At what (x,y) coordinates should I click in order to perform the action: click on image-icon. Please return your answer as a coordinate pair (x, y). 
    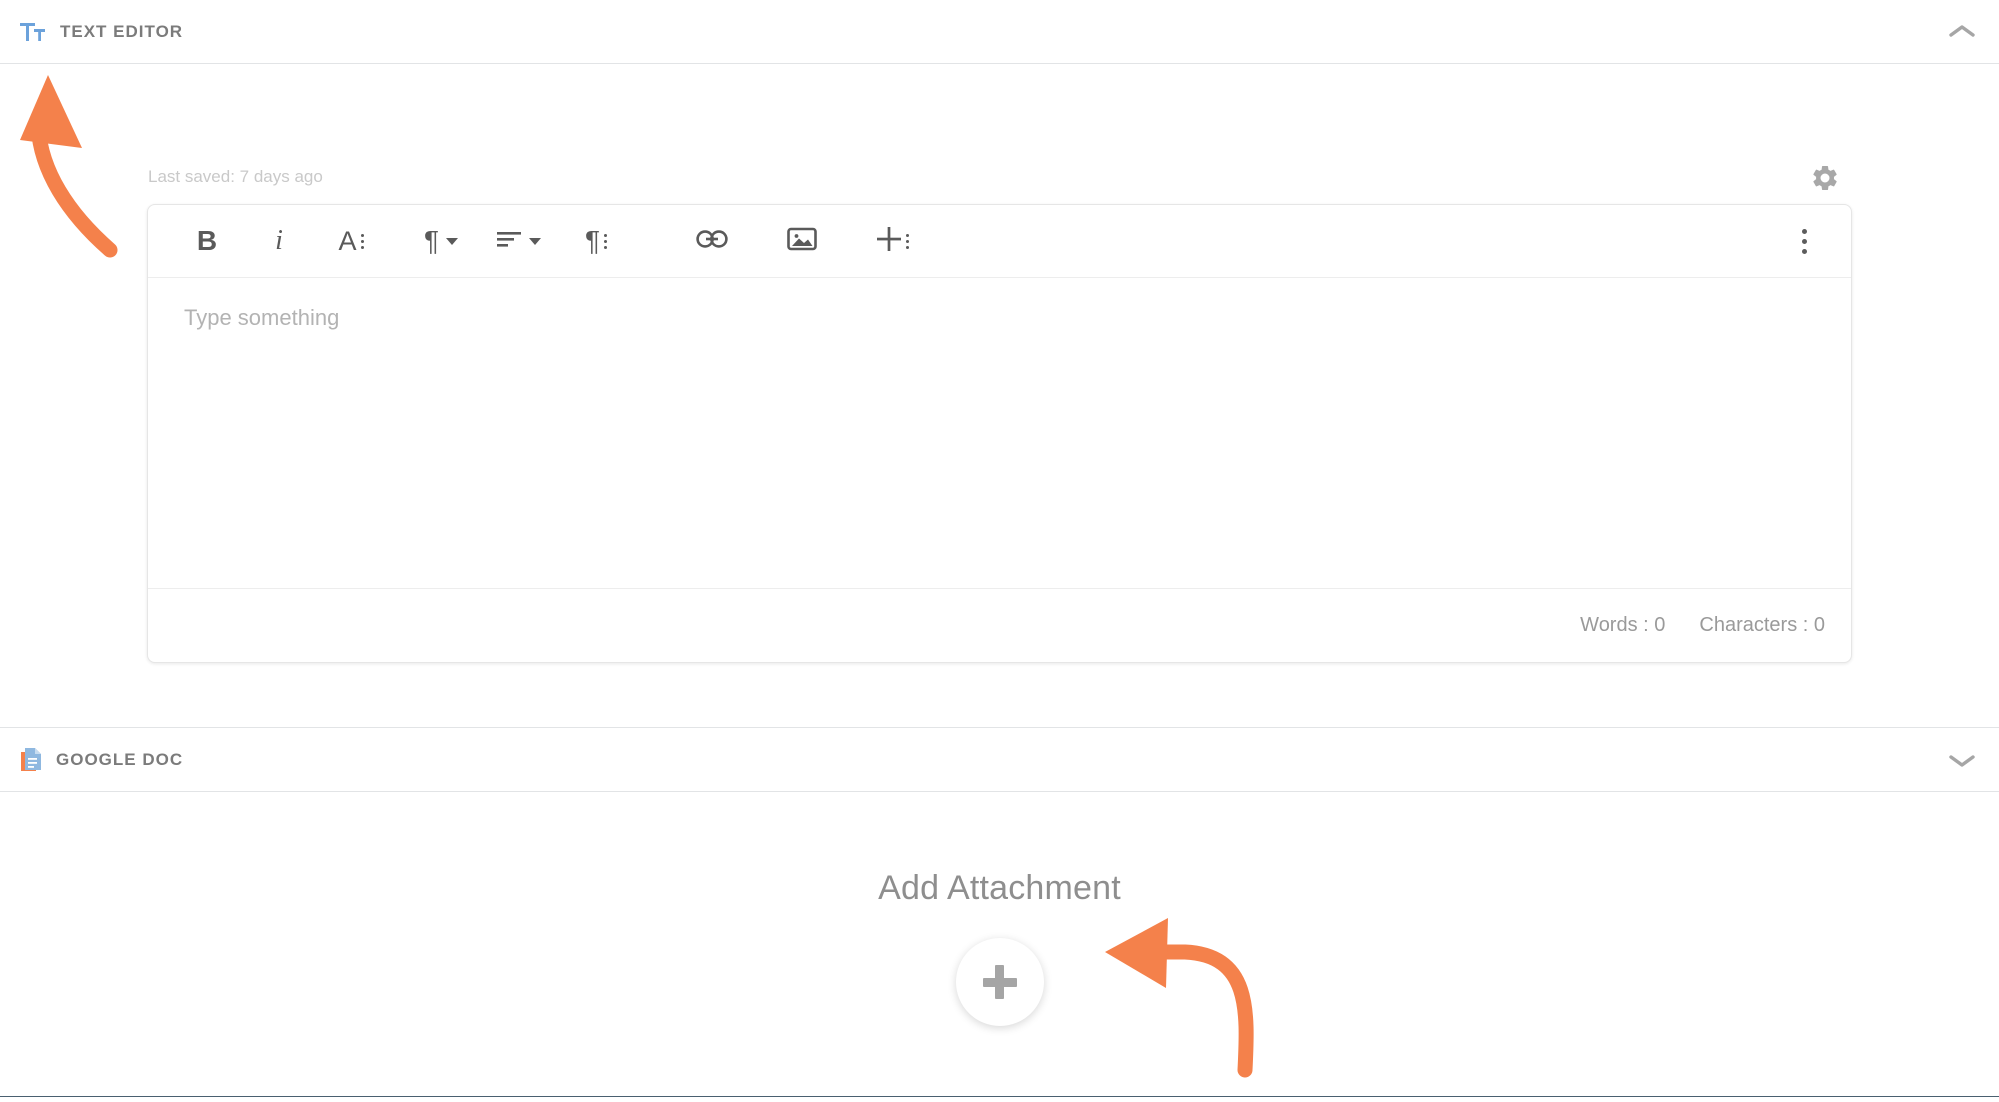
    Looking at the image, I should click on (802, 241).